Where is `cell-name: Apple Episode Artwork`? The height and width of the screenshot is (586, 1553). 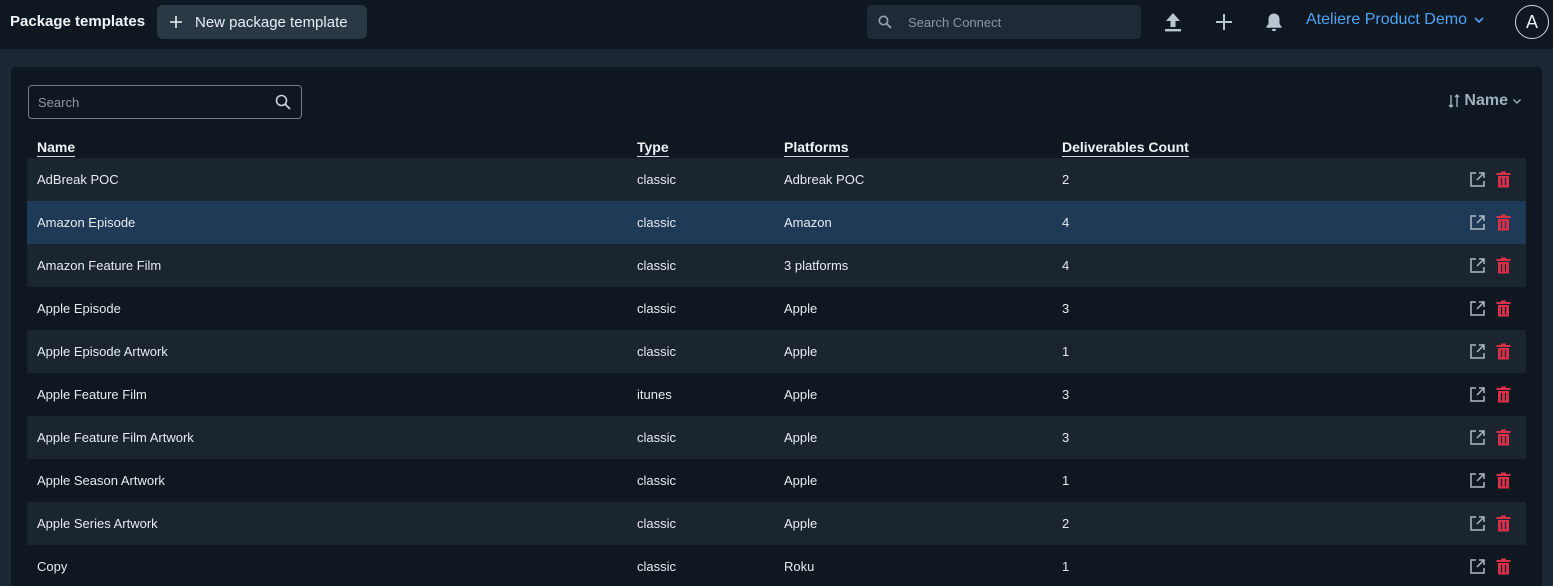 cell-name: Apple Episode Artwork is located at coordinates (102, 351).